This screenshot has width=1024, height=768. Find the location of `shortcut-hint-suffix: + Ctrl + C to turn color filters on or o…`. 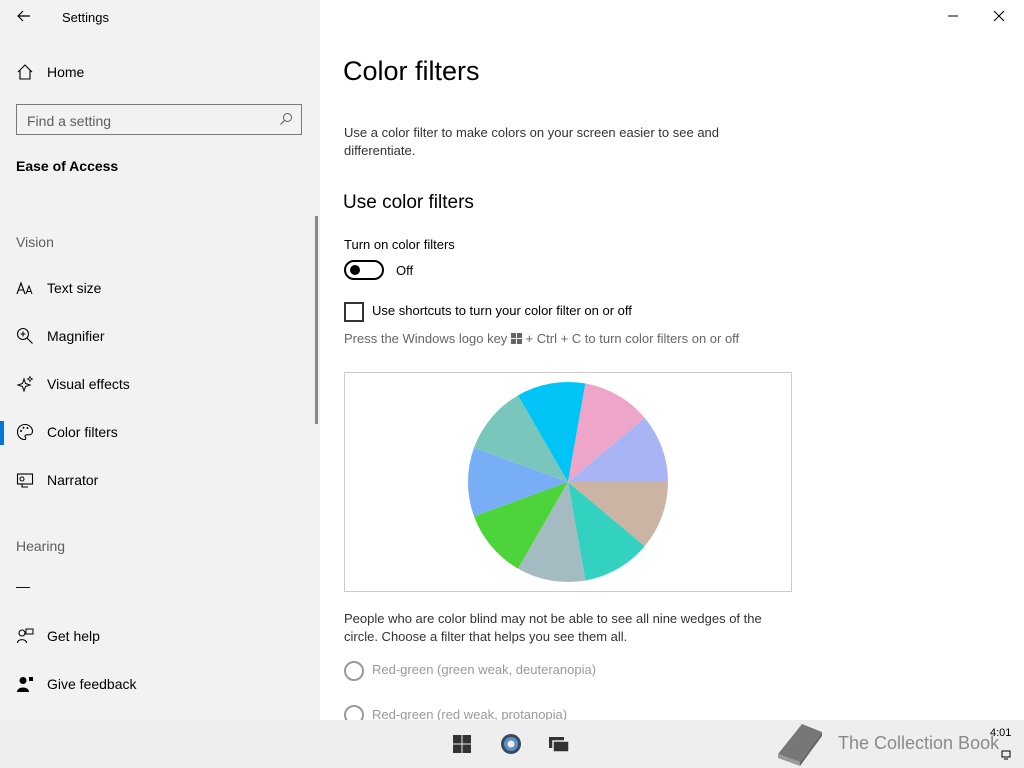

shortcut-hint-suffix: + Ctrl + C to turn color filters on or o… is located at coordinates (632, 338).